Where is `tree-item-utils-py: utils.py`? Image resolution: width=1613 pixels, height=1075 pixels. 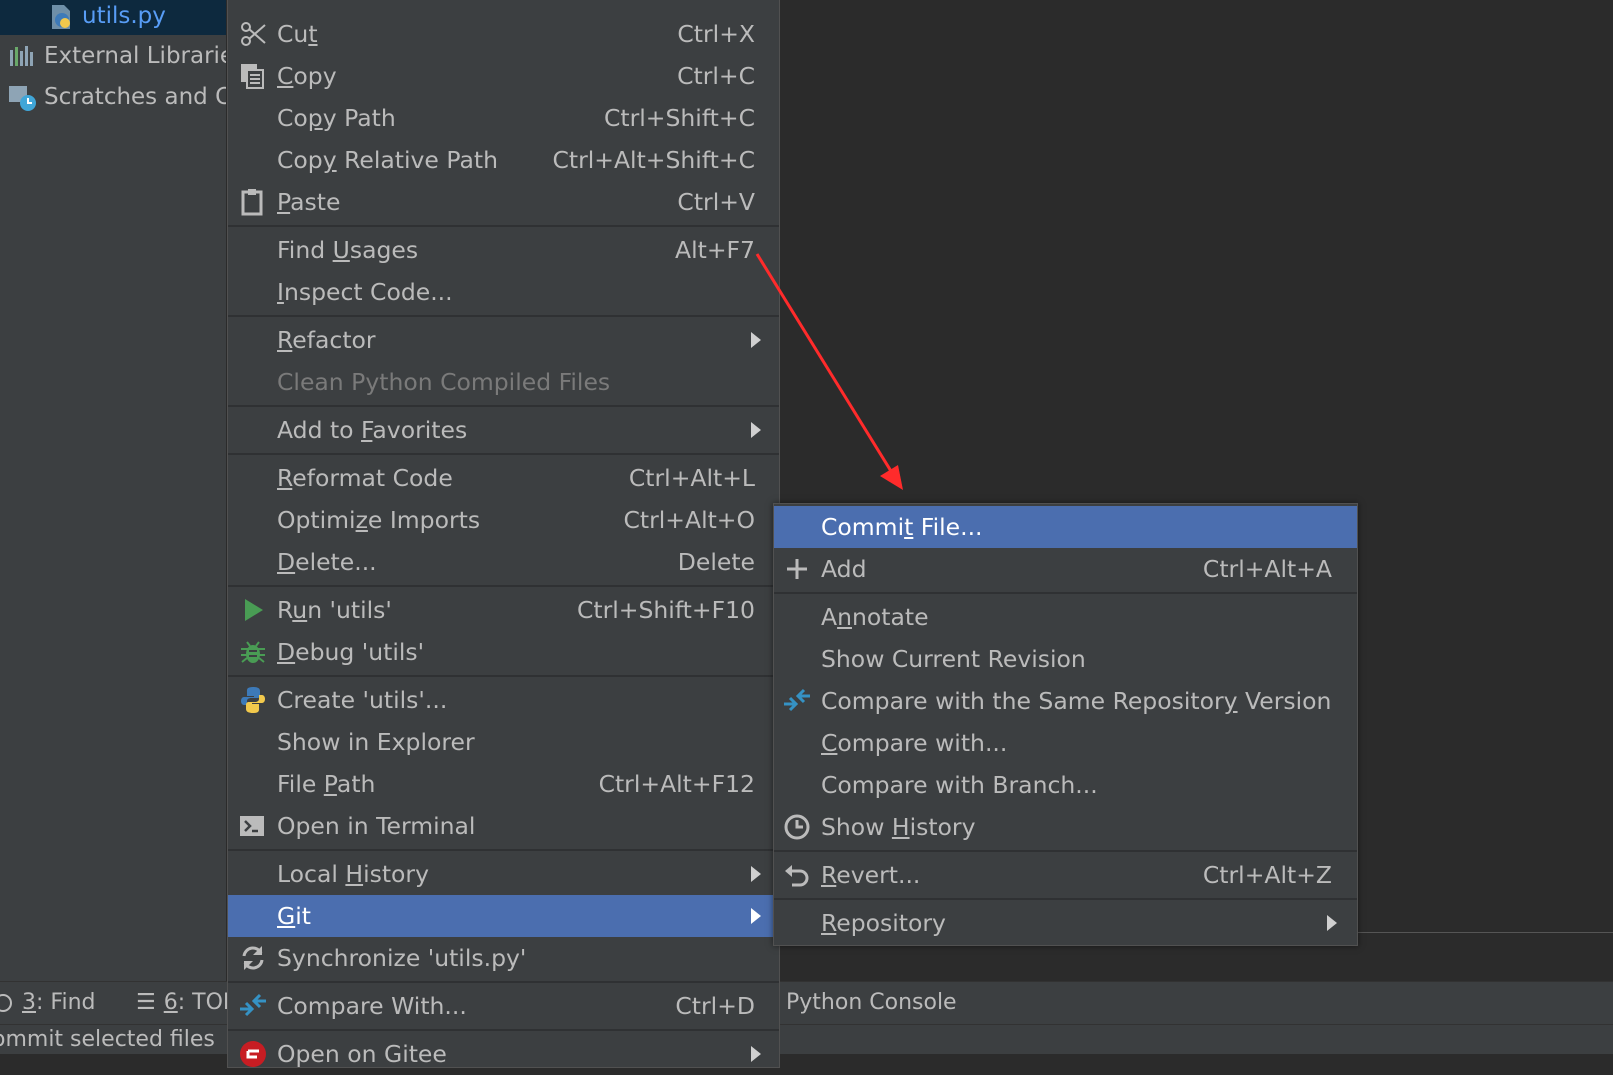 tree-item-utils-py: utils.py is located at coordinates (113, 17).